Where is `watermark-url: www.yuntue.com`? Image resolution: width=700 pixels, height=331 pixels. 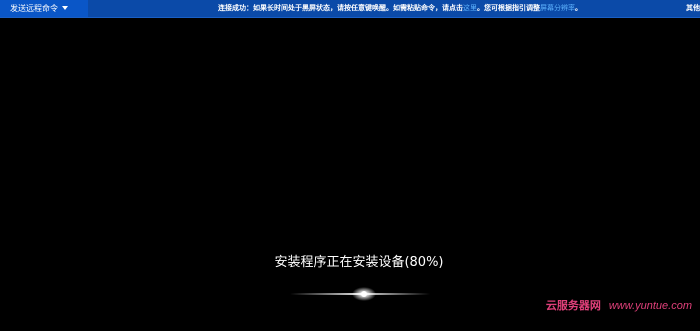
watermark-url: www.yuntue.com is located at coordinates (650, 306).